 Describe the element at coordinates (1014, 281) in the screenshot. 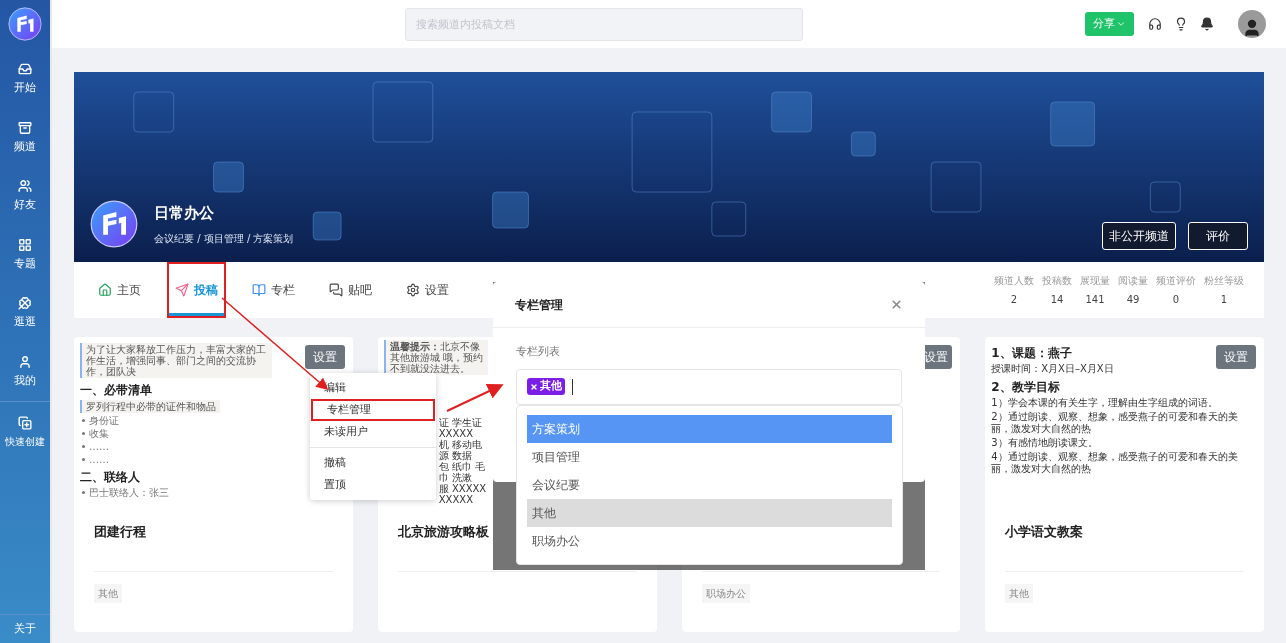

I see `stat-label: 频道人数` at that location.